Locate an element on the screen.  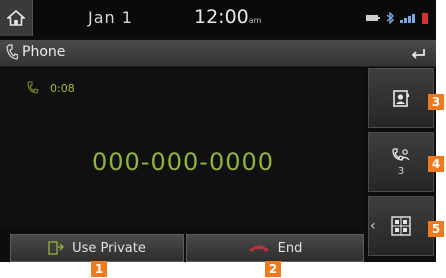
contacts-button is located at coordinates (401, 98).